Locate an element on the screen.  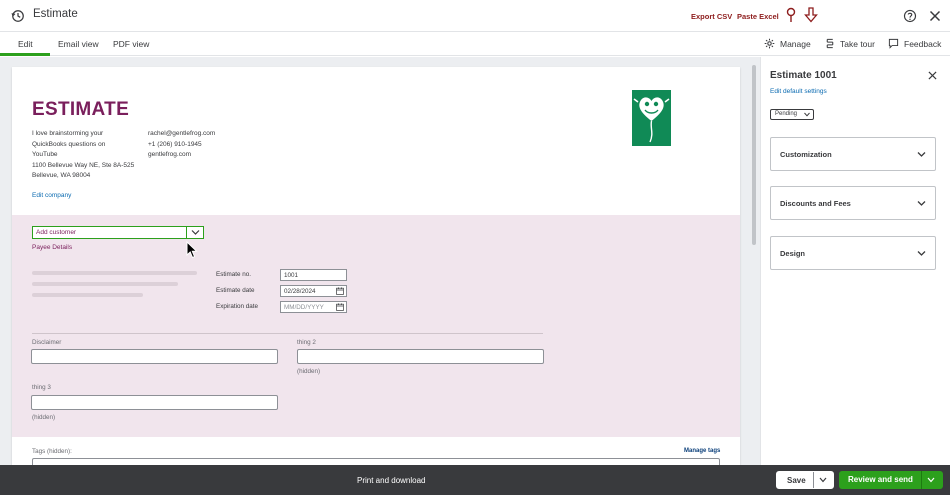
disclaimer-field is located at coordinates (154, 356).